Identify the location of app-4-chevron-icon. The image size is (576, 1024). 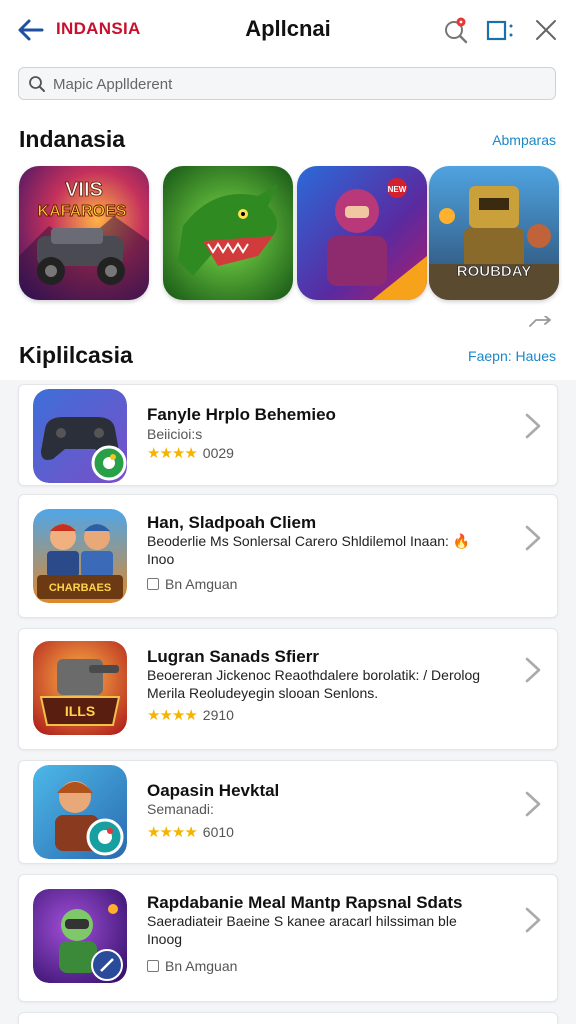
(532, 804).